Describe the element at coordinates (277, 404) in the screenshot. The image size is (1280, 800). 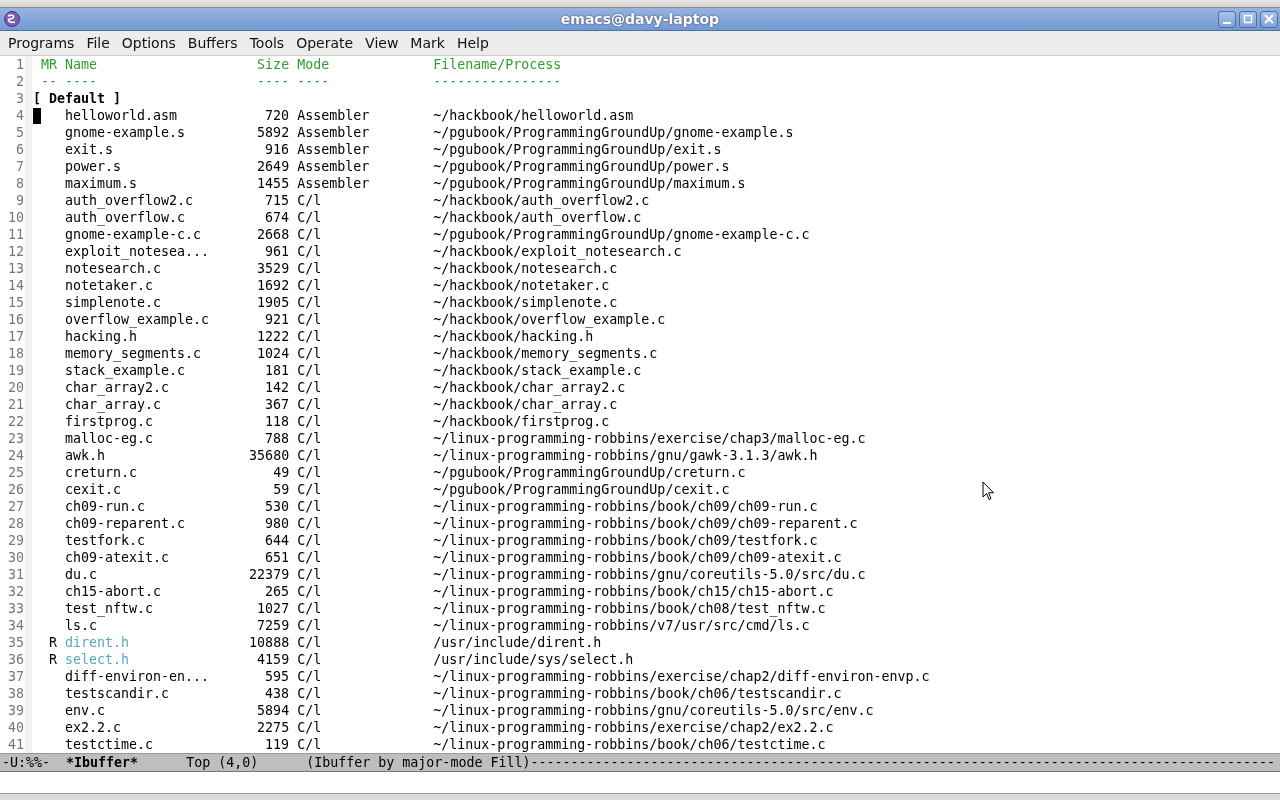
I see `buffer-size: 367` at that location.